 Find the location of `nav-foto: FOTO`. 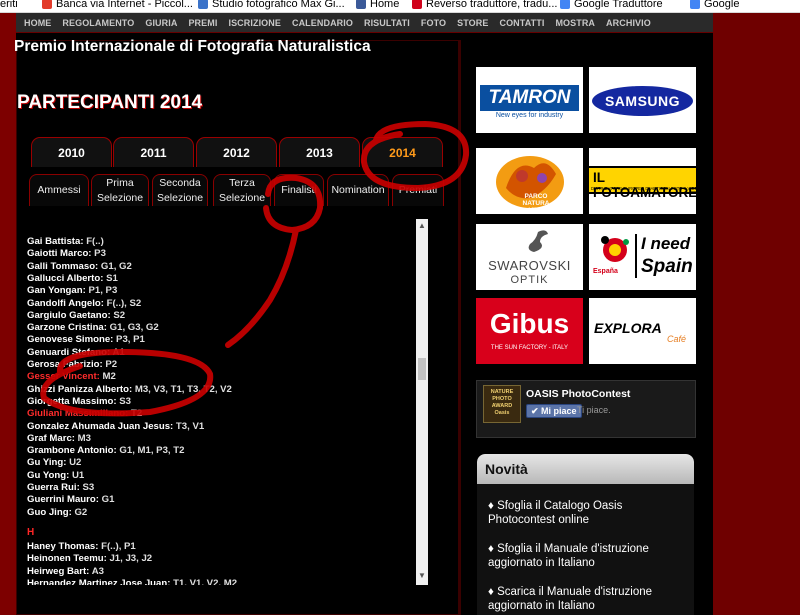

nav-foto: FOTO is located at coordinates (433, 23).